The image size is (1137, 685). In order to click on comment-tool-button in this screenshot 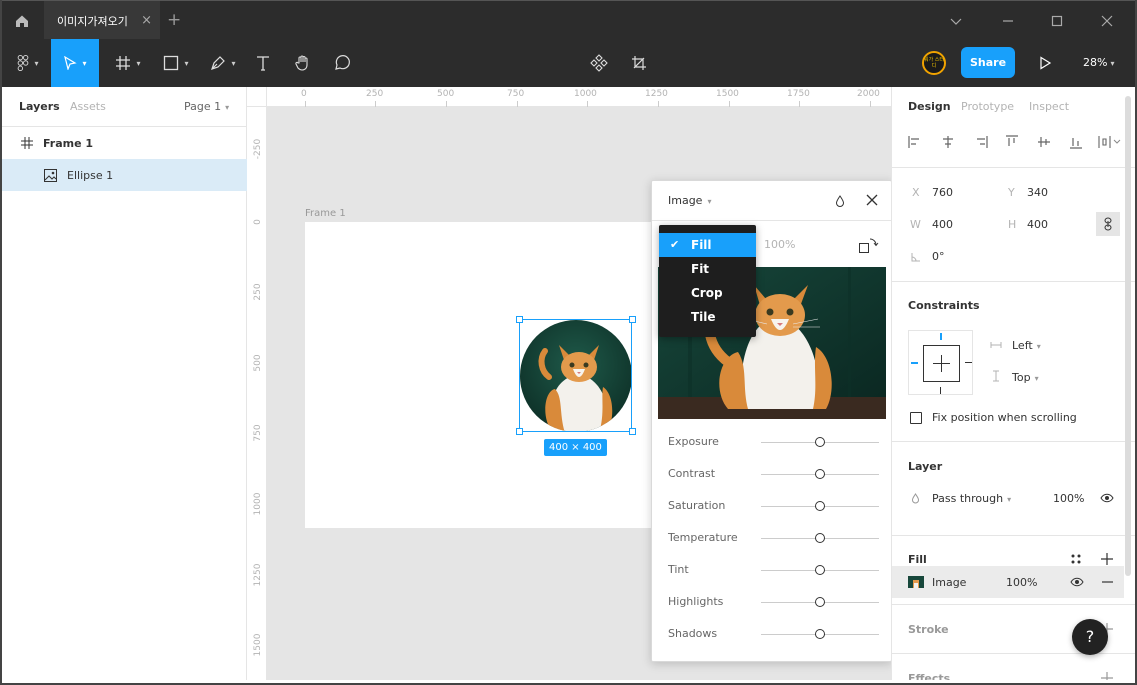, I will do `click(342, 63)`.